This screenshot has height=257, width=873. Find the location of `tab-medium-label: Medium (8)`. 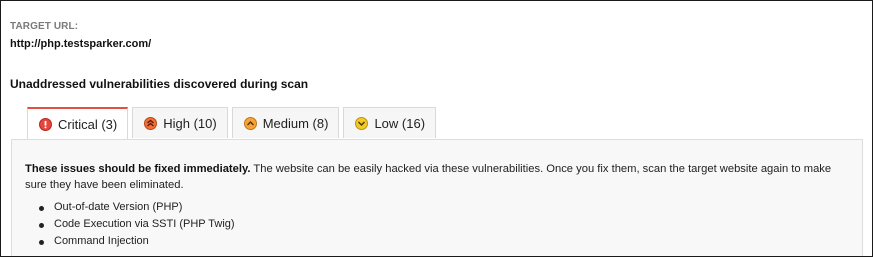

tab-medium-label: Medium (8) is located at coordinates (295, 123).